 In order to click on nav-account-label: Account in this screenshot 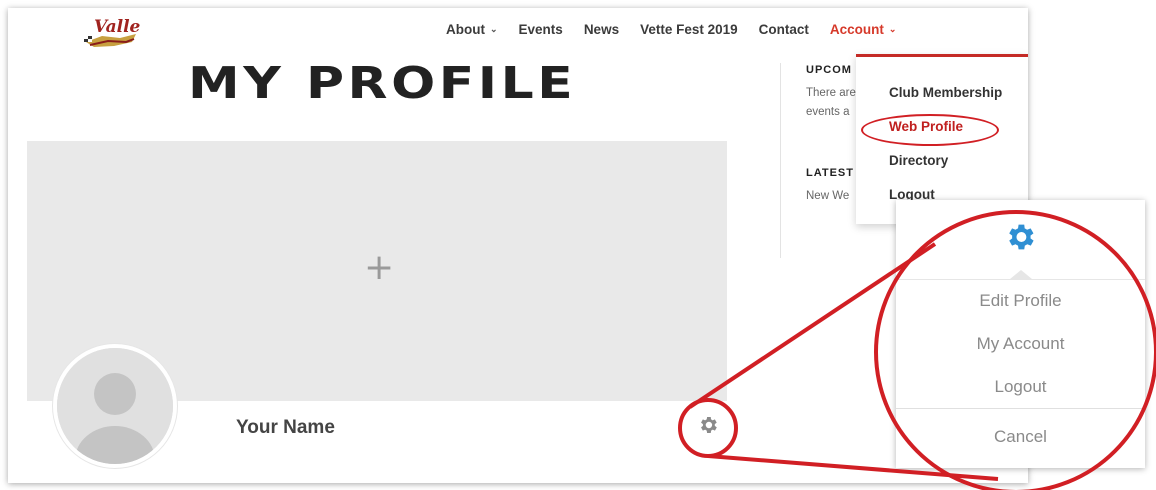, I will do `click(856, 29)`.